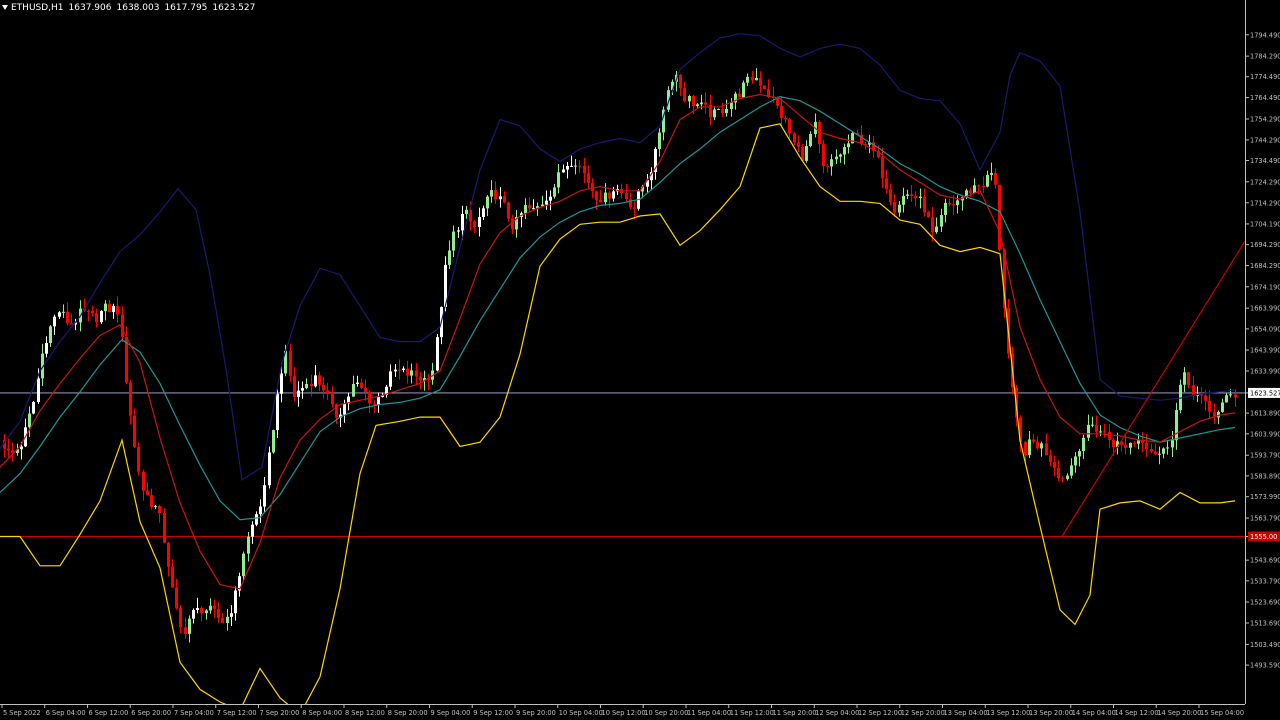  What do you see at coordinates (90, 8) in the screenshot?
I see `open-price: 1637.906` at bounding box center [90, 8].